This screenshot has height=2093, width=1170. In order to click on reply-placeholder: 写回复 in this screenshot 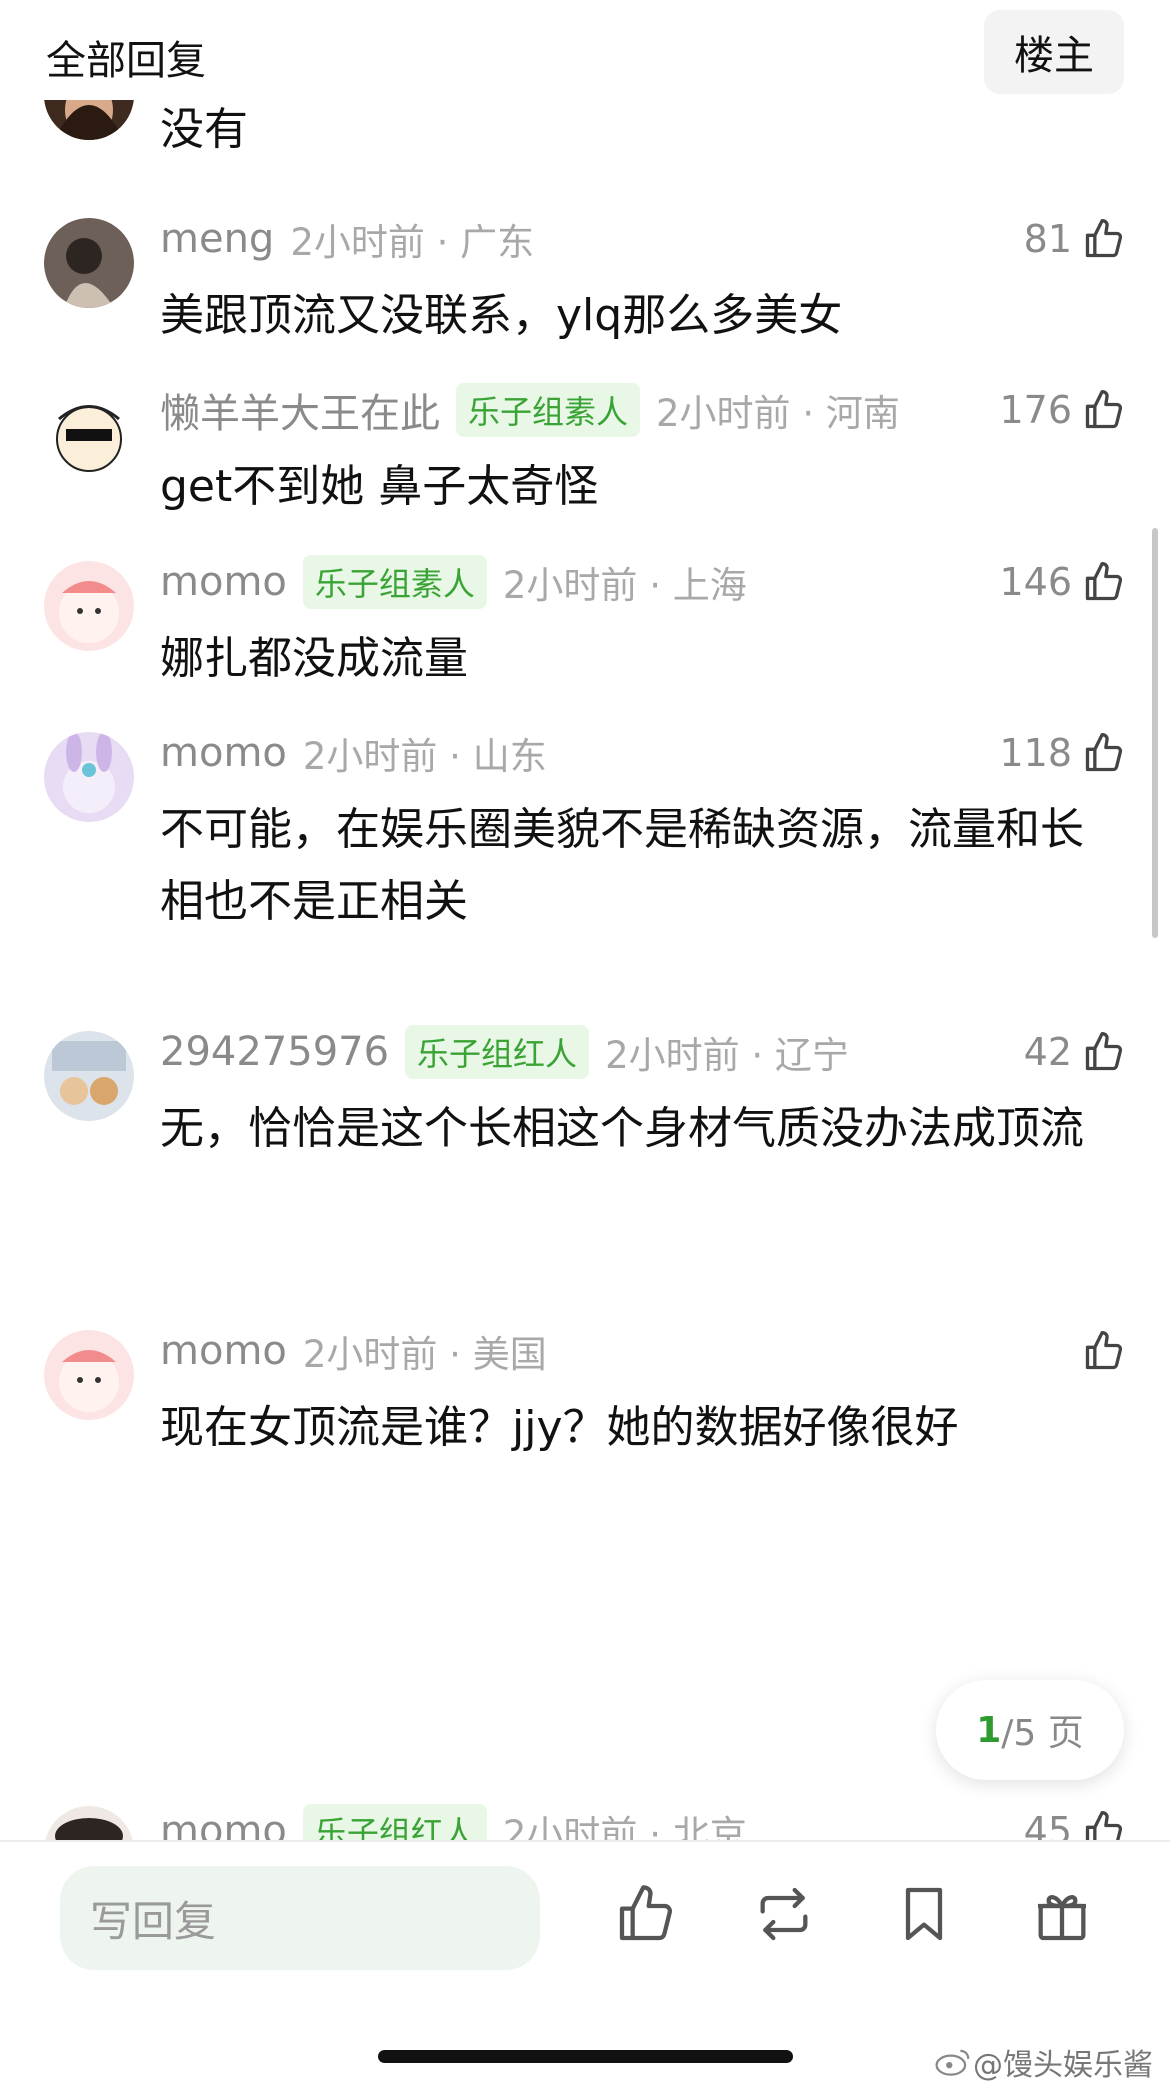, I will do `click(153, 1921)`.